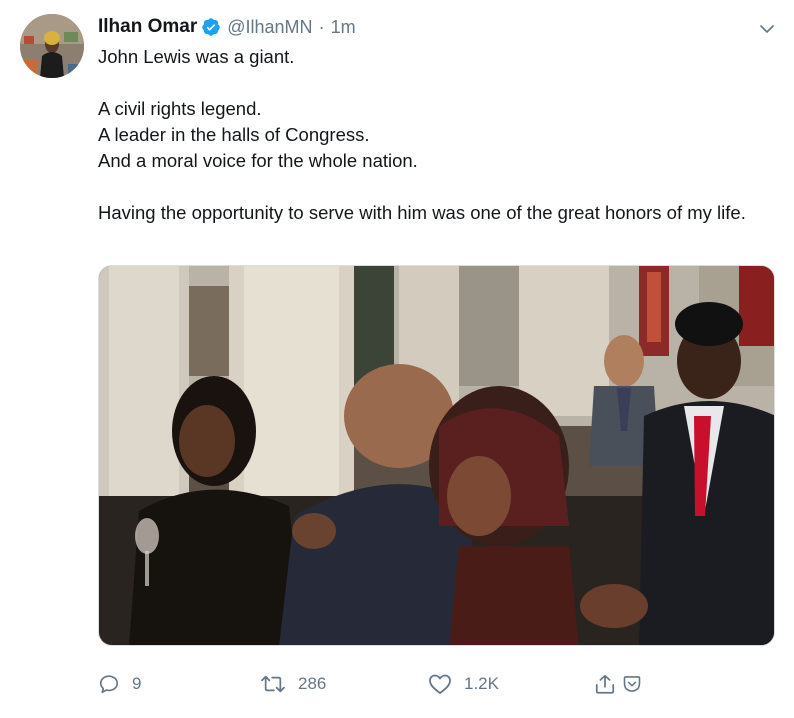 The height and width of the screenshot is (718, 794). I want to click on like-icon, so click(440, 684).